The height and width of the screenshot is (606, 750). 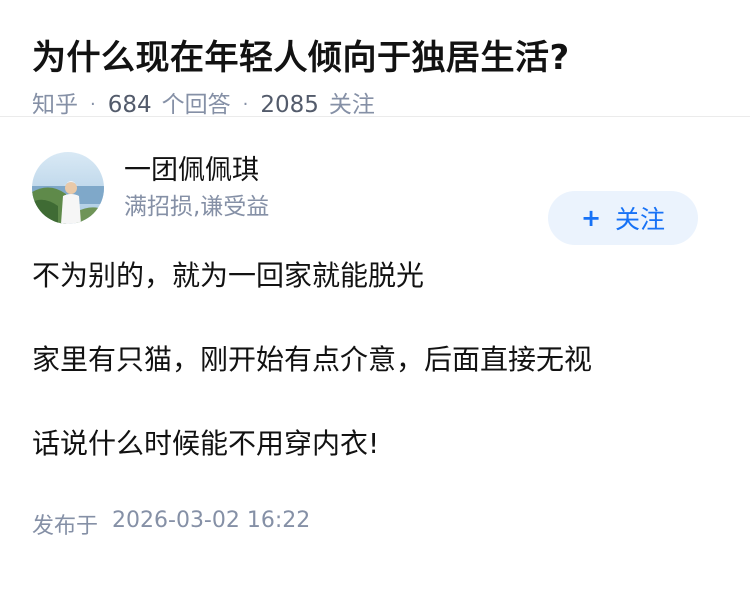 I want to click on avatar-image, so click(x=68, y=188).